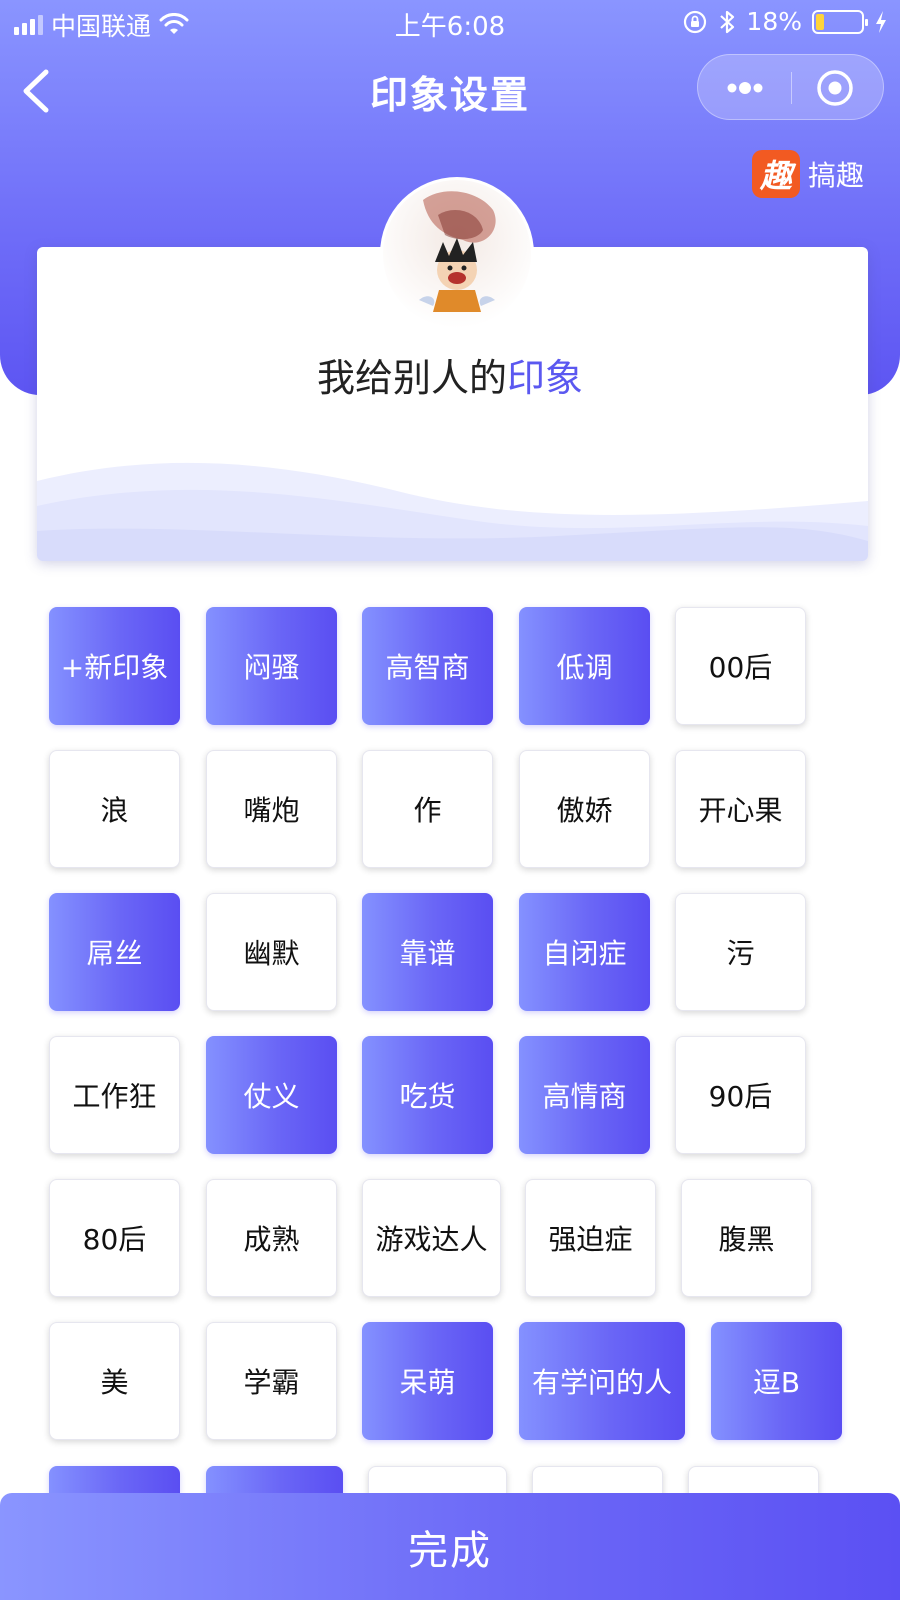  Describe the element at coordinates (740, 666) in the screenshot. I see `impression-tag: 00后` at that location.